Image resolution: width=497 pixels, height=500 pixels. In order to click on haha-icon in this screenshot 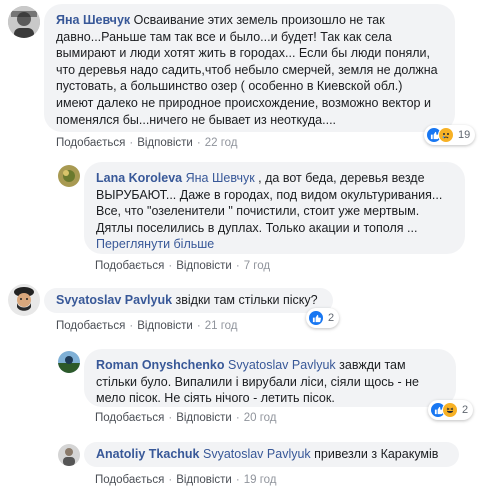, I will do `click(450, 410)`.